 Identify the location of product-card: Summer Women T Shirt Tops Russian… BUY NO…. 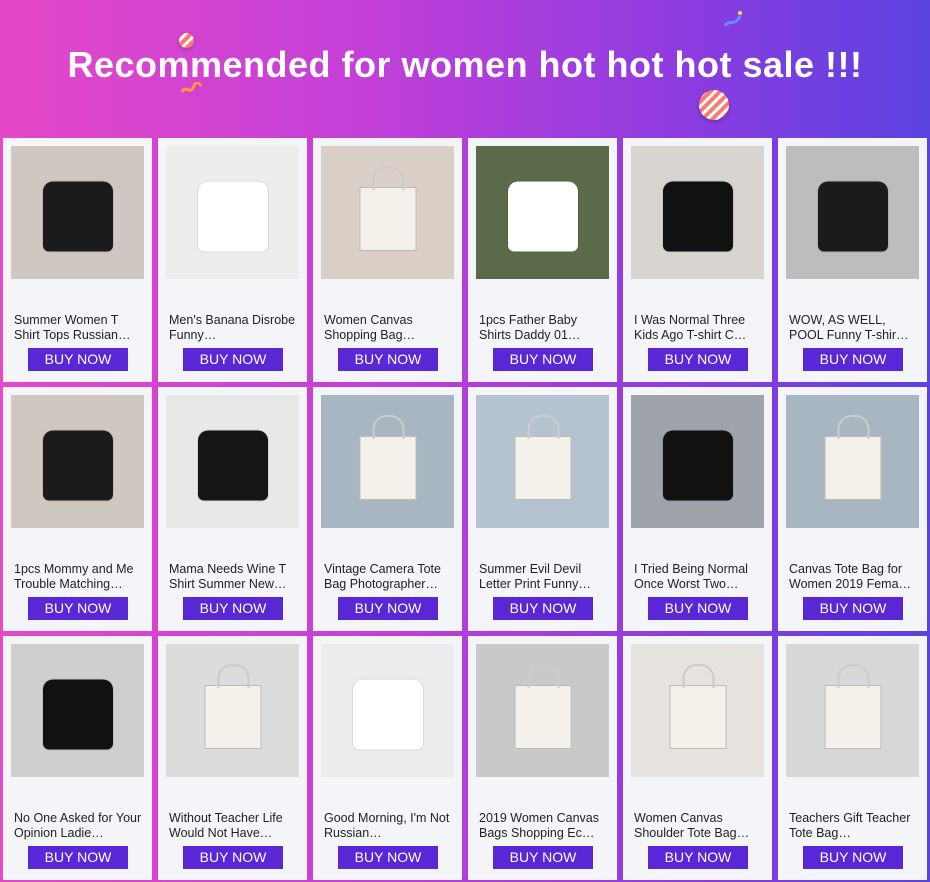
(77, 260).